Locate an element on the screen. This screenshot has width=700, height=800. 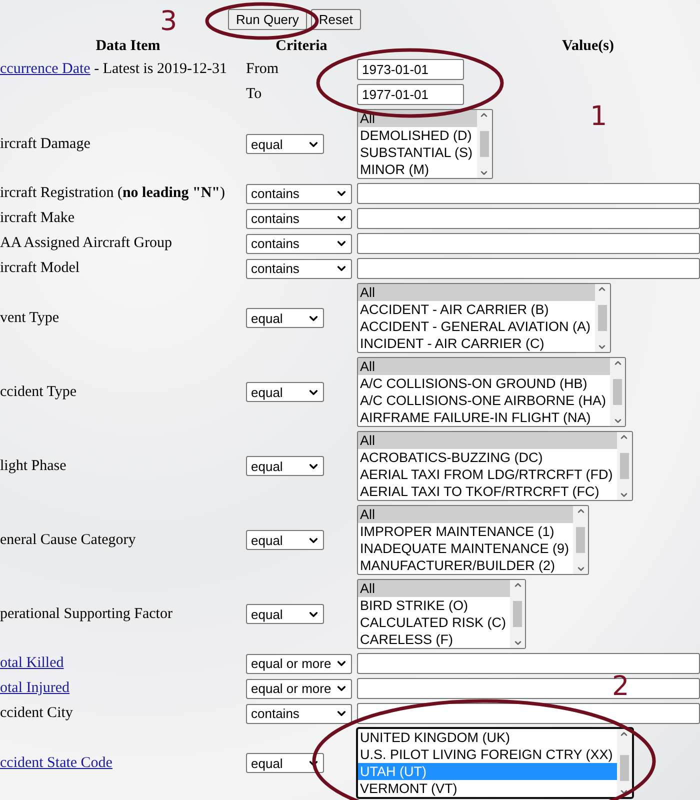
field-label: perational Supporting Factor is located at coordinates (86, 614).